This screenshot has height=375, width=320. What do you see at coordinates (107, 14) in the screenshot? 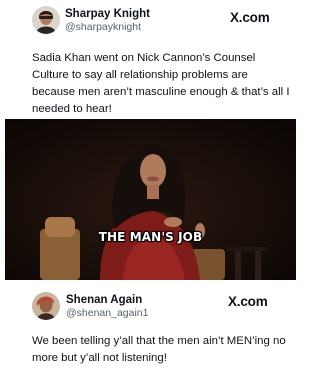
I see `author-name: Sharpay Knight` at bounding box center [107, 14].